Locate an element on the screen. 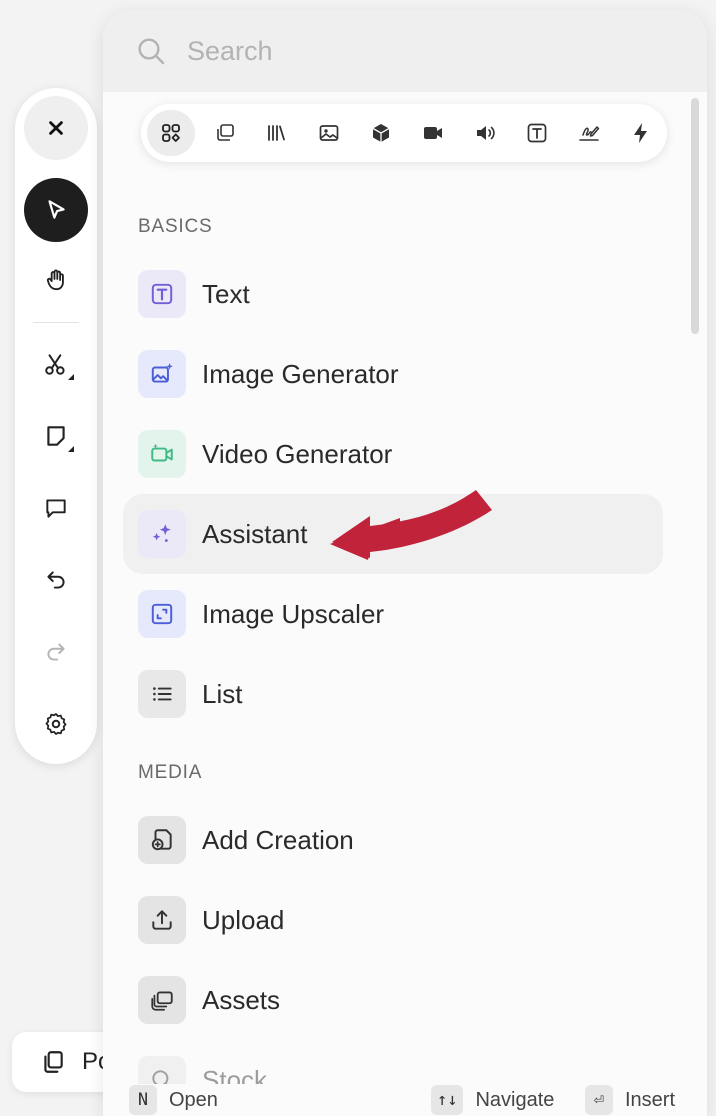 This screenshot has height=1116, width=716. hand-tool-button is located at coordinates (56, 280).